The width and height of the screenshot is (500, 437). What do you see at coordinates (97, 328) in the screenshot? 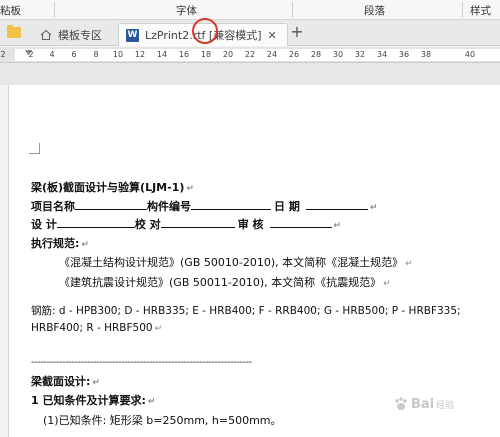
I see `rebar-legend-continued: HRBF400; R - HRBF500 ↵` at bounding box center [97, 328].